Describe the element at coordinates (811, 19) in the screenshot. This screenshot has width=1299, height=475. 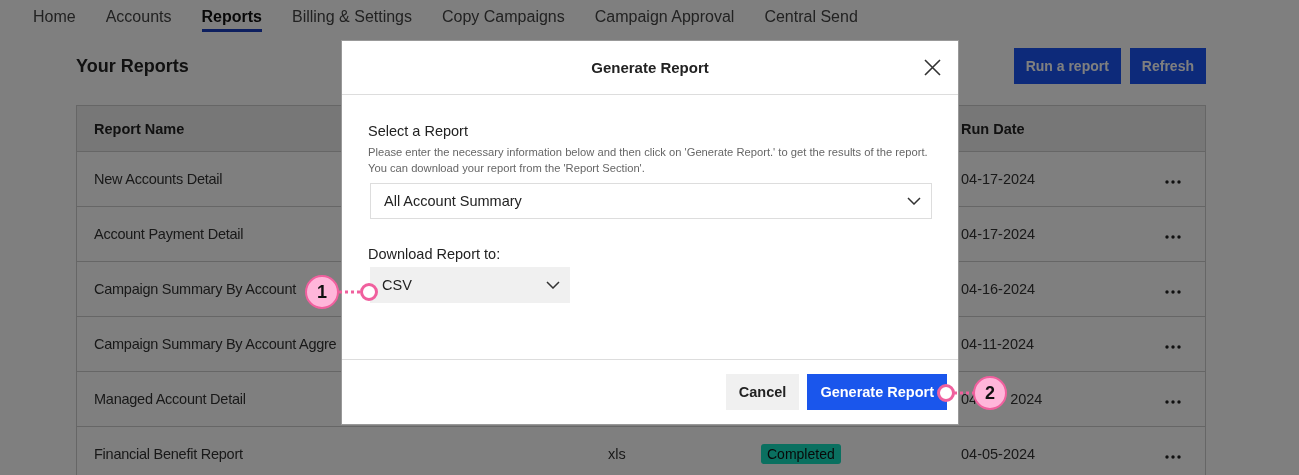
I see `nav-tab: Central Send` at that location.